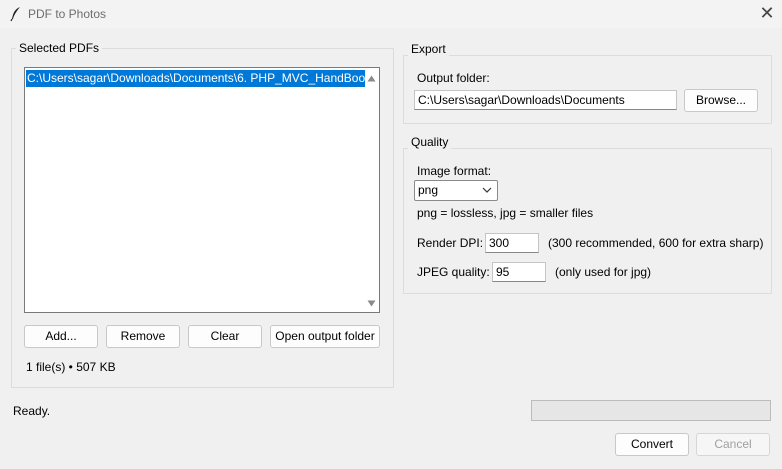 Image resolution: width=782 pixels, height=469 pixels. What do you see at coordinates (371, 78) in the screenshot?
I see `scroll-up-arrow-icon` at bounding box center [371, 78].